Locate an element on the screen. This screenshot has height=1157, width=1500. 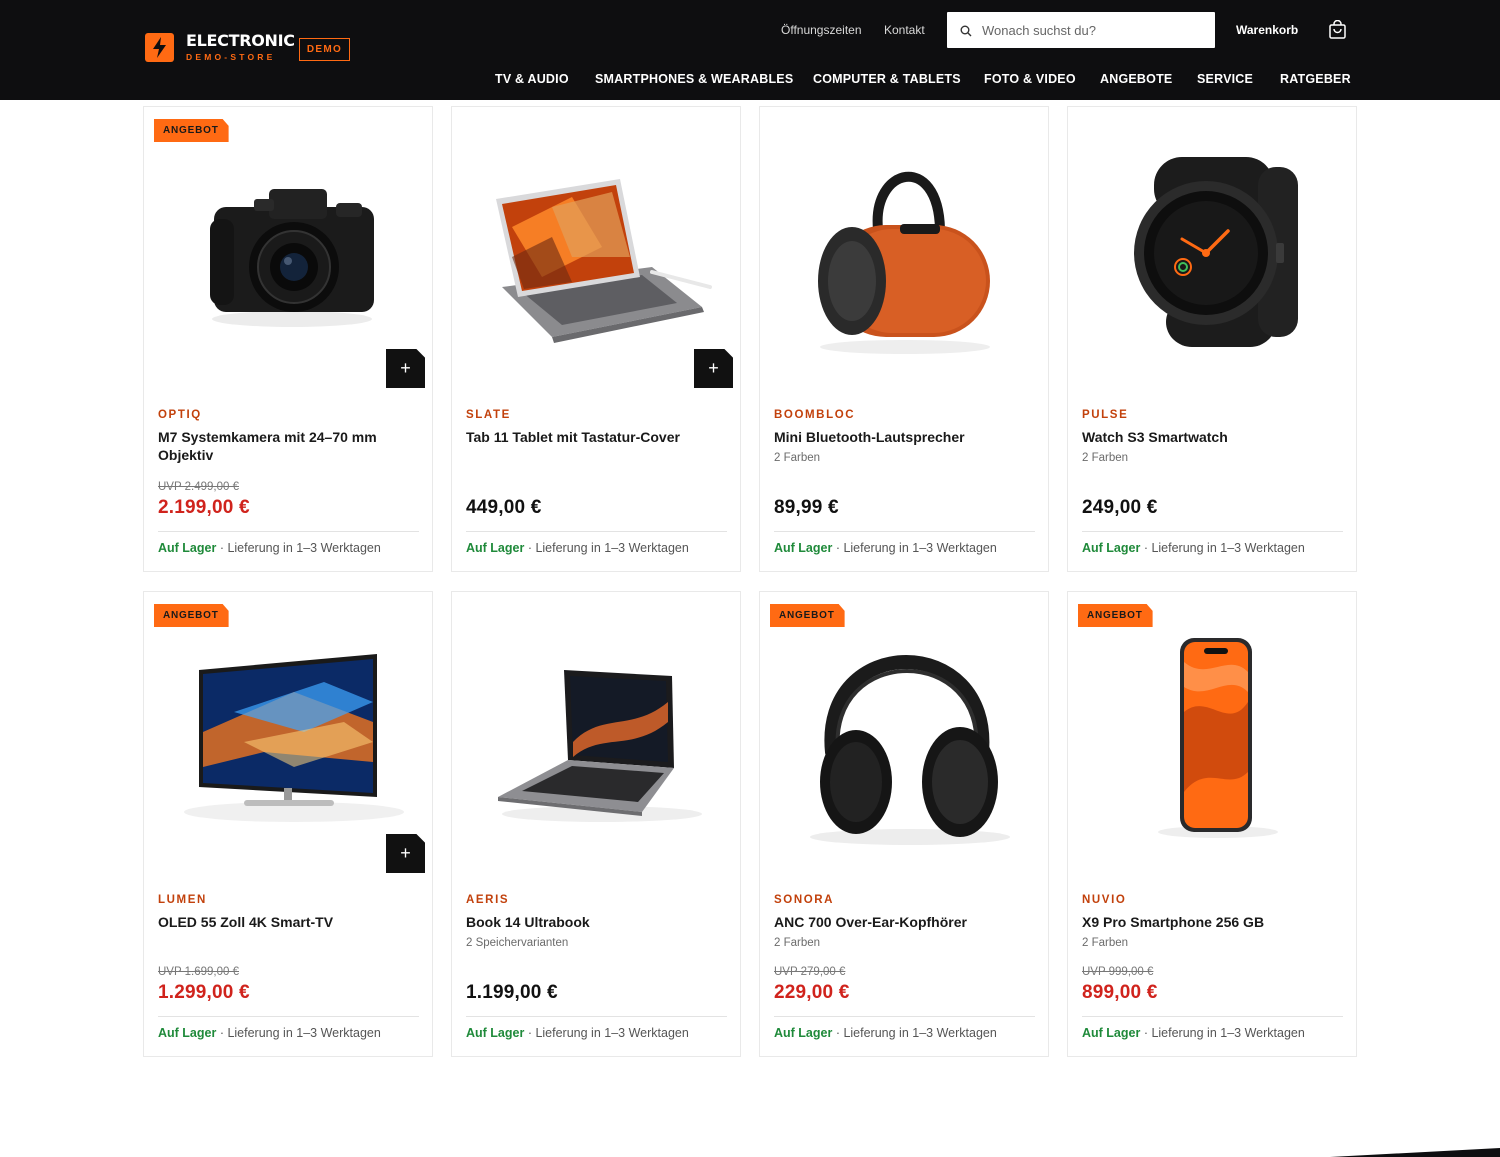
nav-angebote: ANGEBOTE is located at coordinates (1136, 79).